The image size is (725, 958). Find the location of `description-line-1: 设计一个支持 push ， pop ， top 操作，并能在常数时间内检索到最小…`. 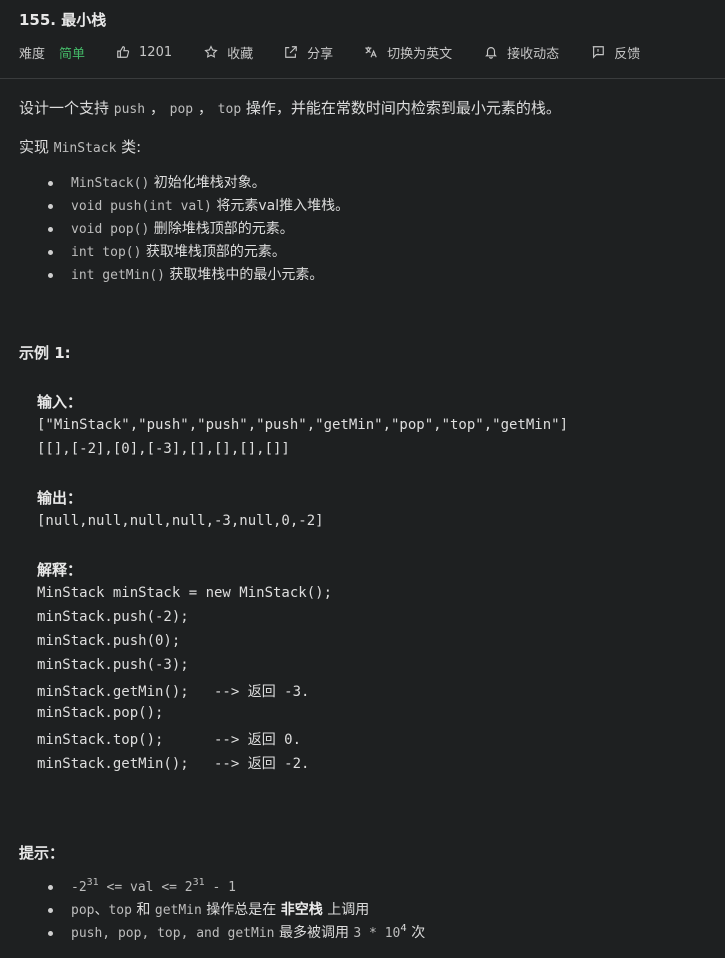

description-line-1: 设计一个支持 push ， pop ， top 操作，并能在常数时间内检索到最小… is located at coordinates (290, 107).